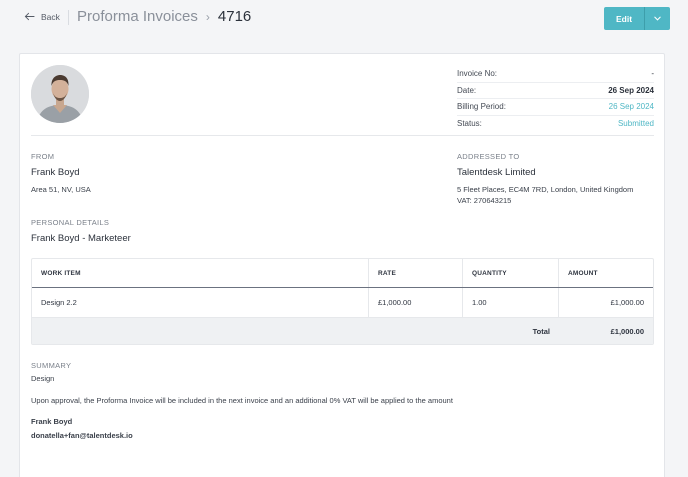  I want to click on edit-button-group: Edit, so click(637, 18).